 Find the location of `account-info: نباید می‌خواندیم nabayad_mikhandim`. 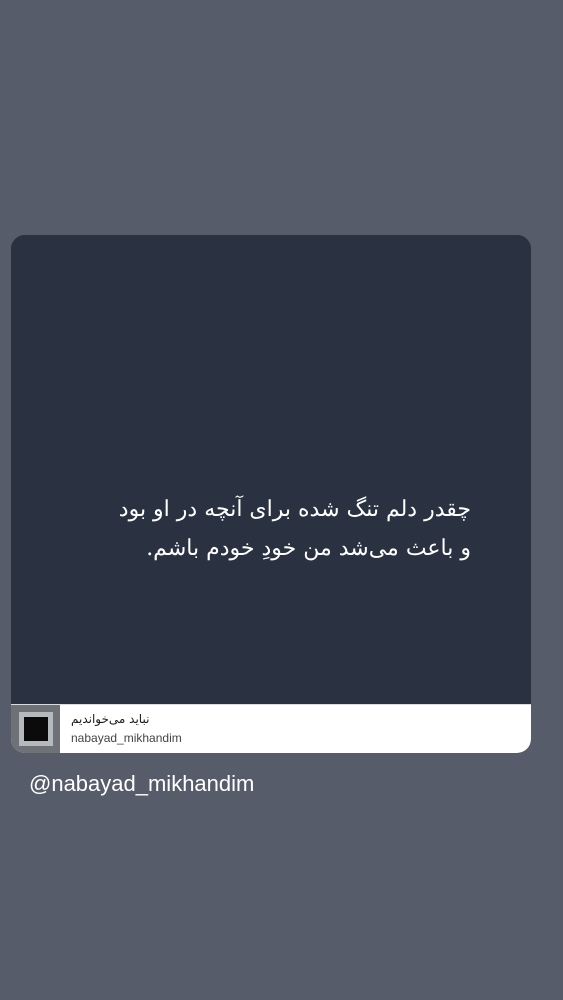

account-info: نباید می‌خواندیم nabayad_mikhandim is located at coordinates (126, 728).